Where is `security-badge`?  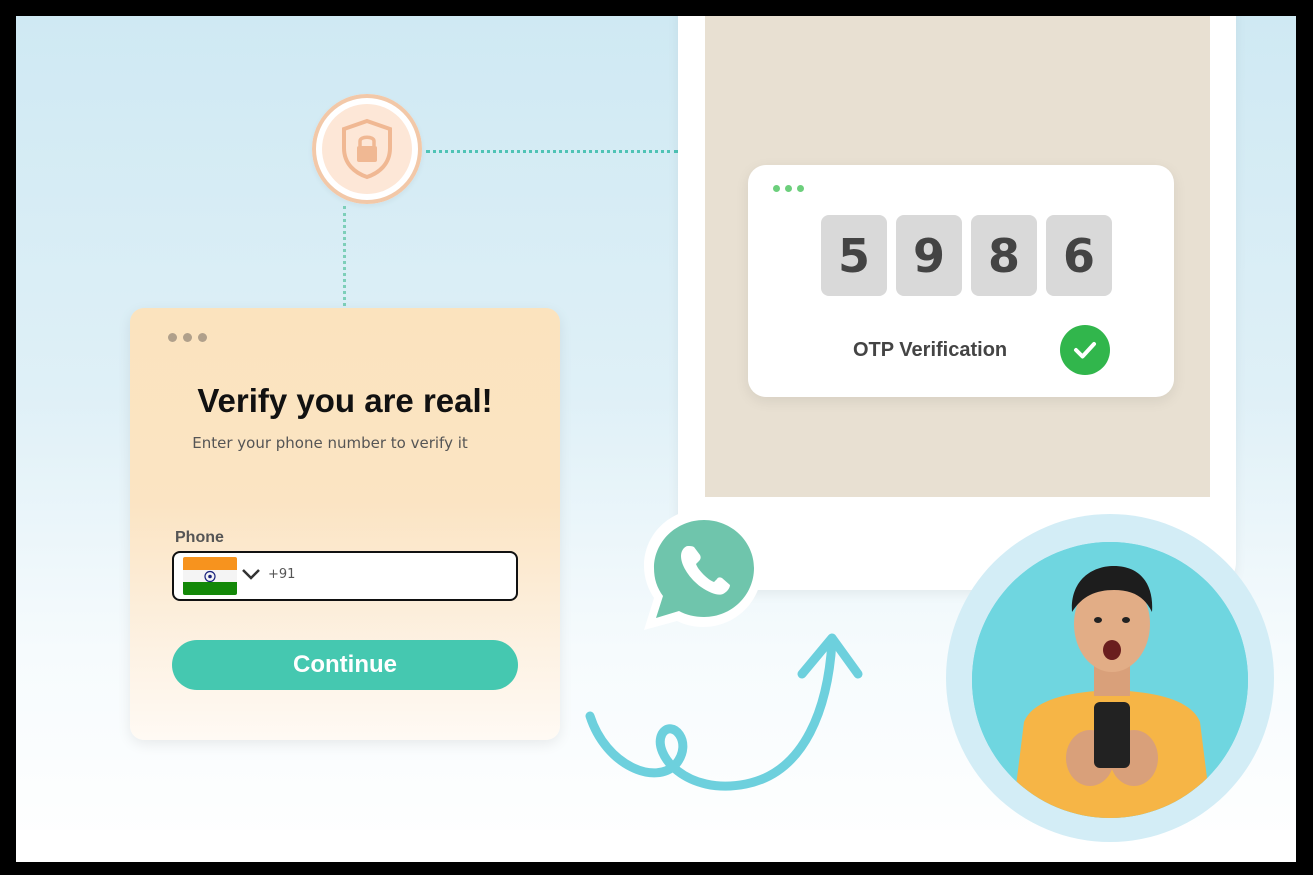 security-badge is located at coordinates (367, 149).